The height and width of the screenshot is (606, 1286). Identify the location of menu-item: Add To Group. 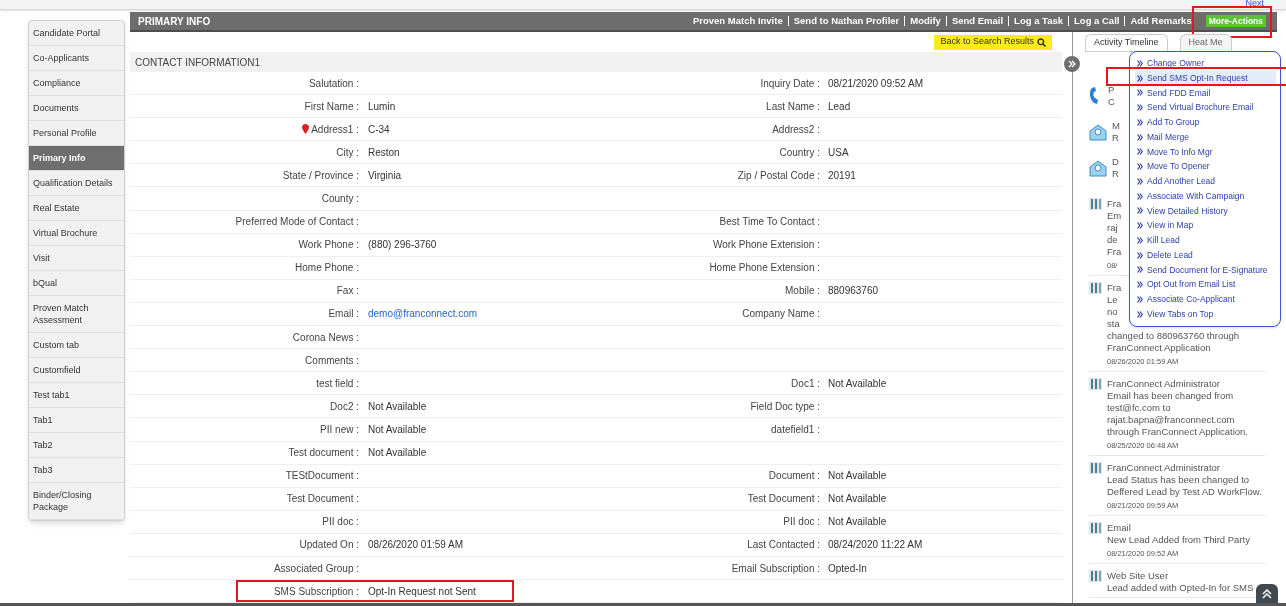
(1205, 122).